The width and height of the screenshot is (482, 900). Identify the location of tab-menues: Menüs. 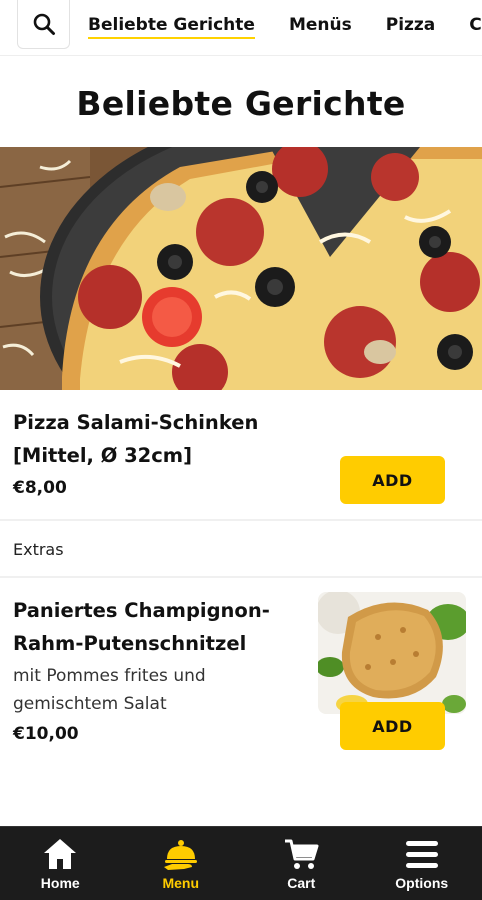
(320, 24).